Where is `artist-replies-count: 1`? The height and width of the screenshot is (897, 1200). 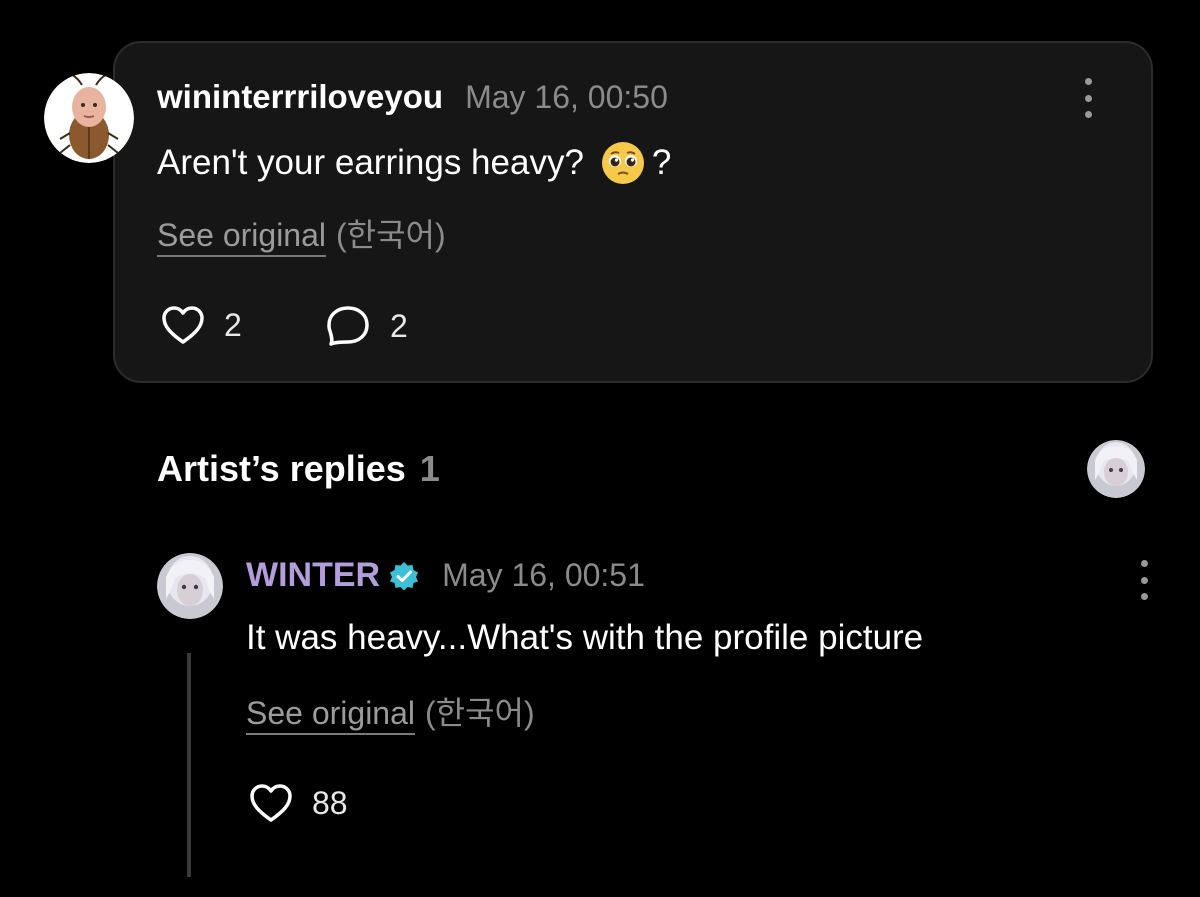
artist-replies-count: 1 is located at coordinates (429, 468).